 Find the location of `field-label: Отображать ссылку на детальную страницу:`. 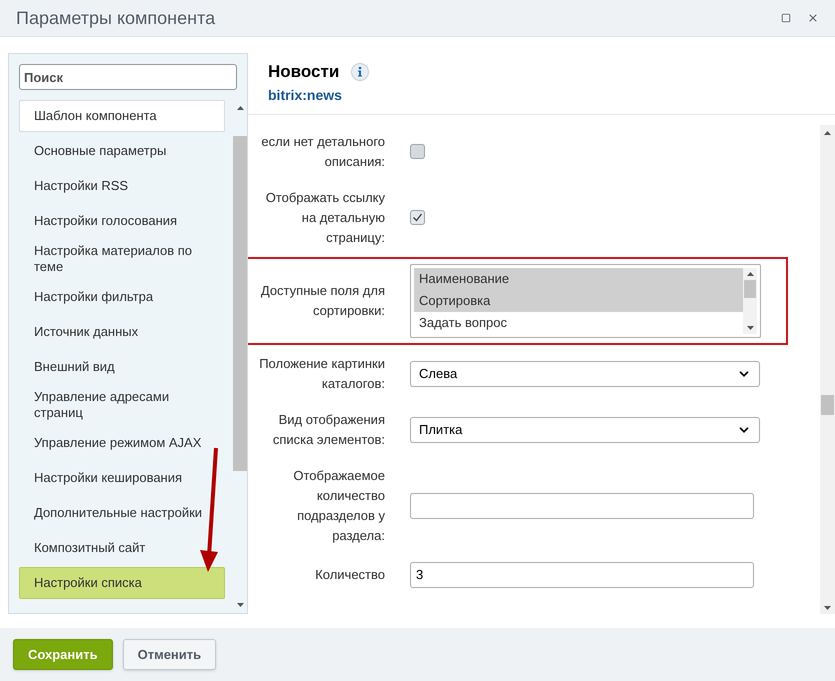

field-label: Отображать ссылку на детальную страницу: is located at coordinates (324, 217).